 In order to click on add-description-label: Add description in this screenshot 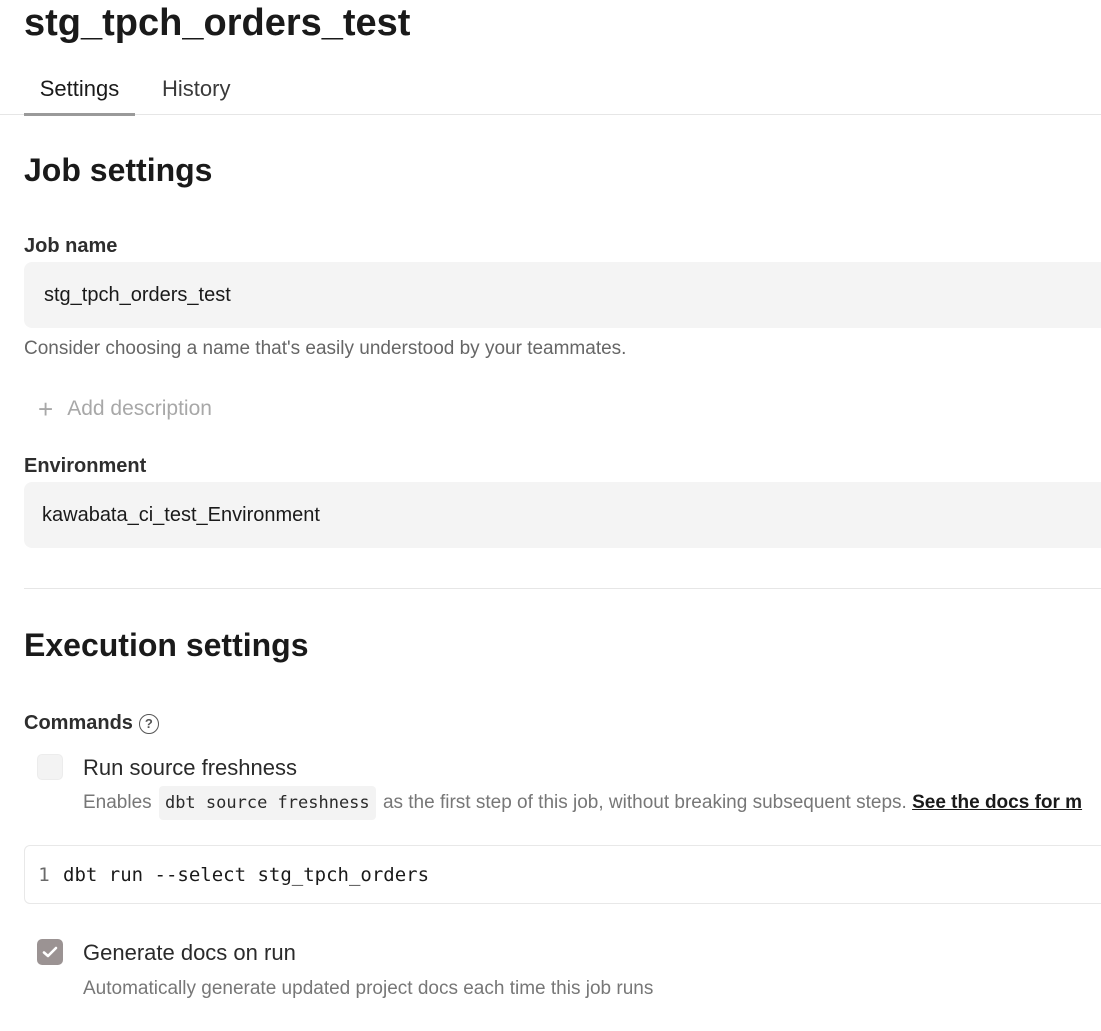, I will do `click(139, 408)`.